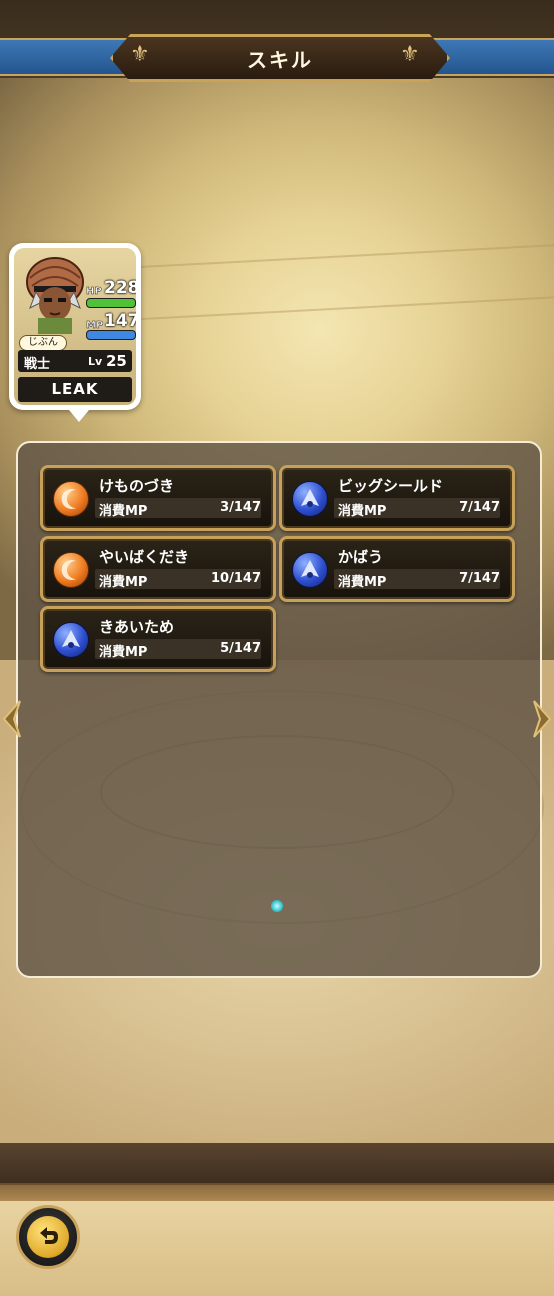  Describe the element at coordinates (94, 292) in the screenshot. I see `hp-label: HP` at that location.